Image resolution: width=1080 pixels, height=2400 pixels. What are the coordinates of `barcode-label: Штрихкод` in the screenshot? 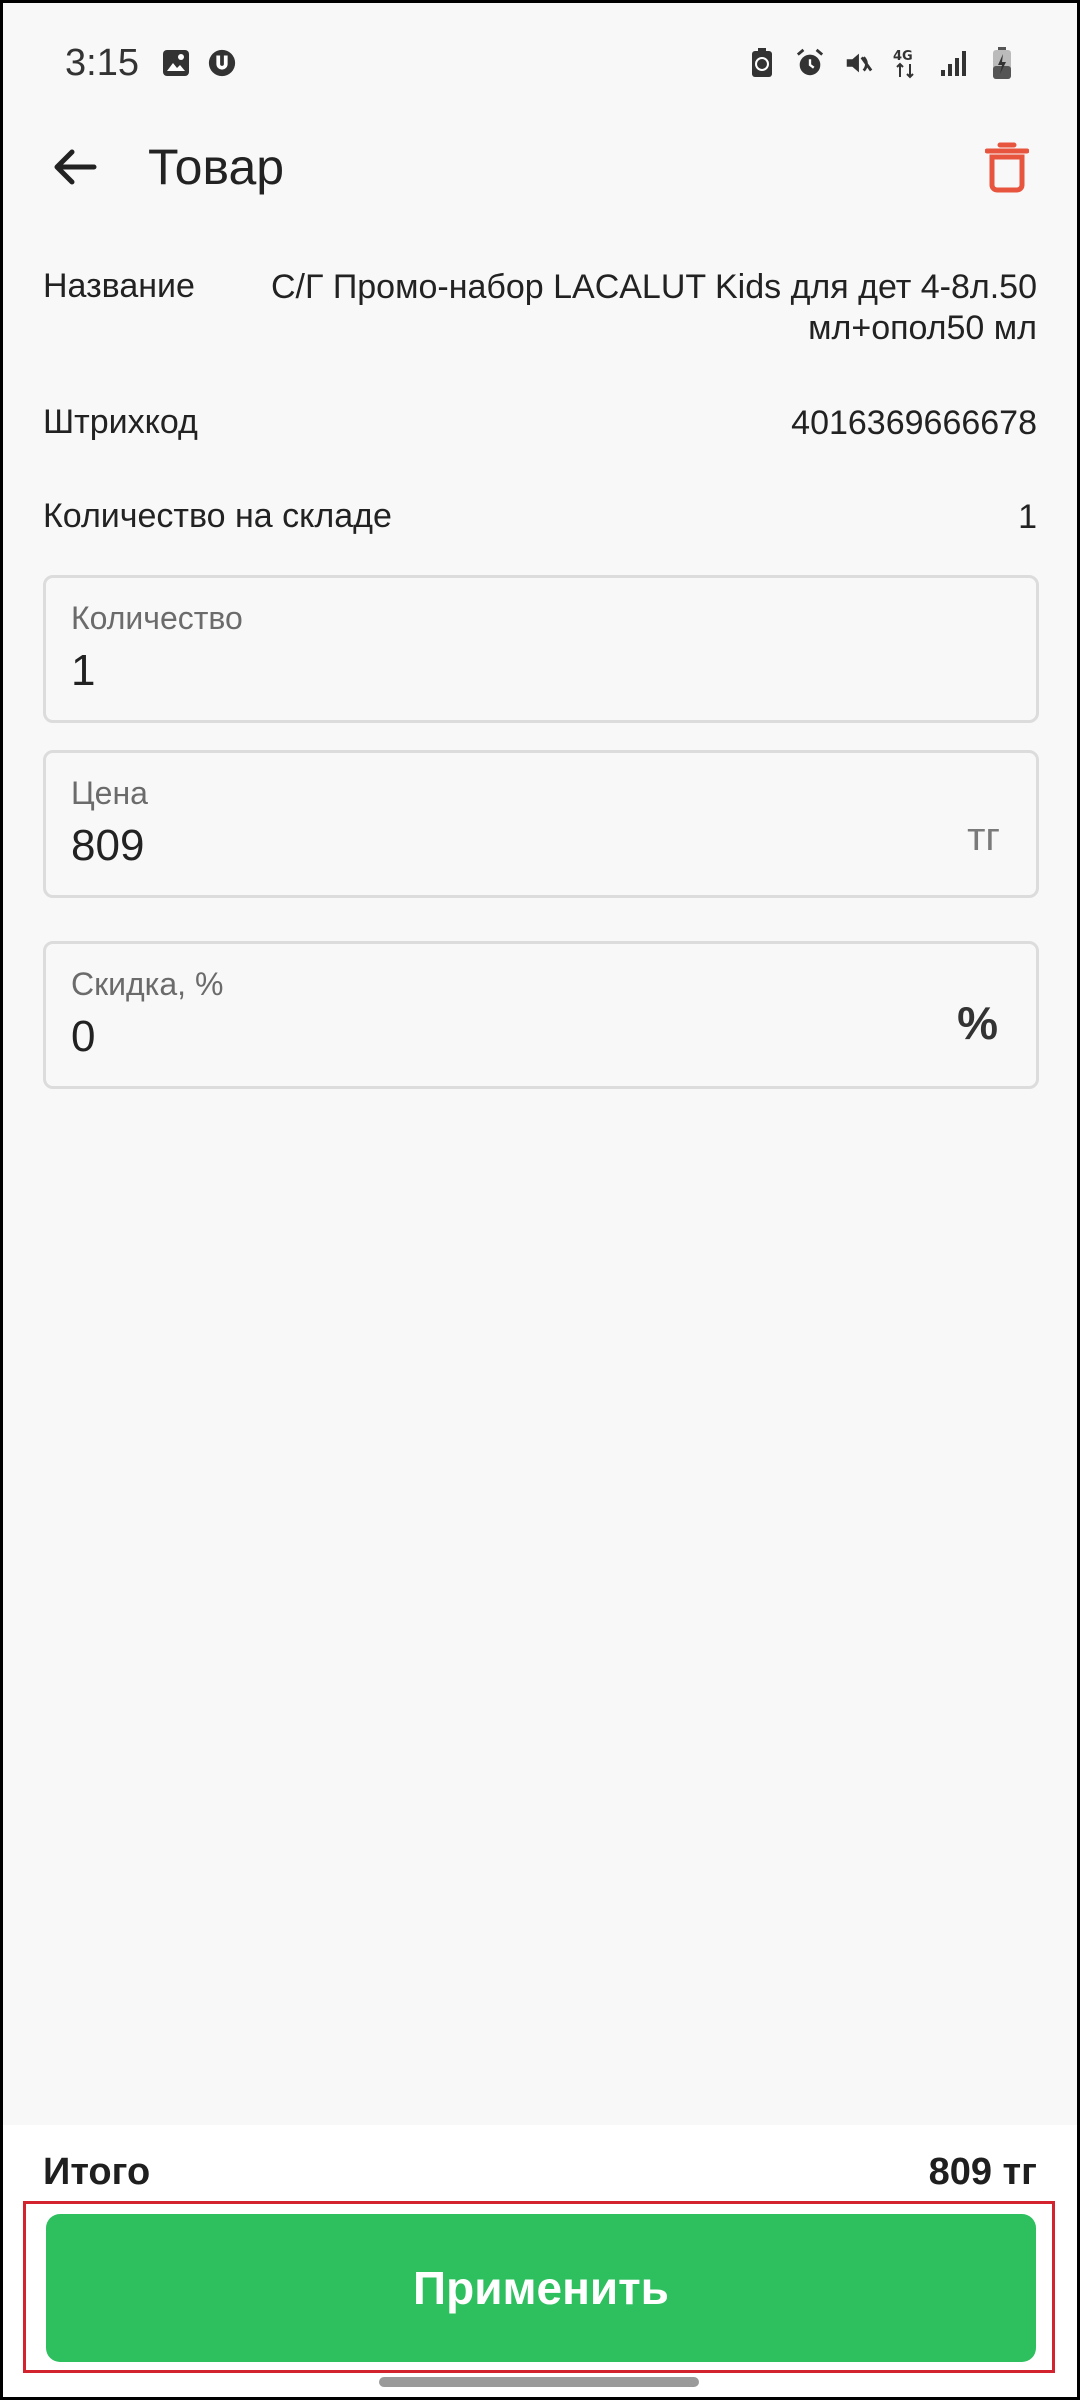 It's located at (120, 422).